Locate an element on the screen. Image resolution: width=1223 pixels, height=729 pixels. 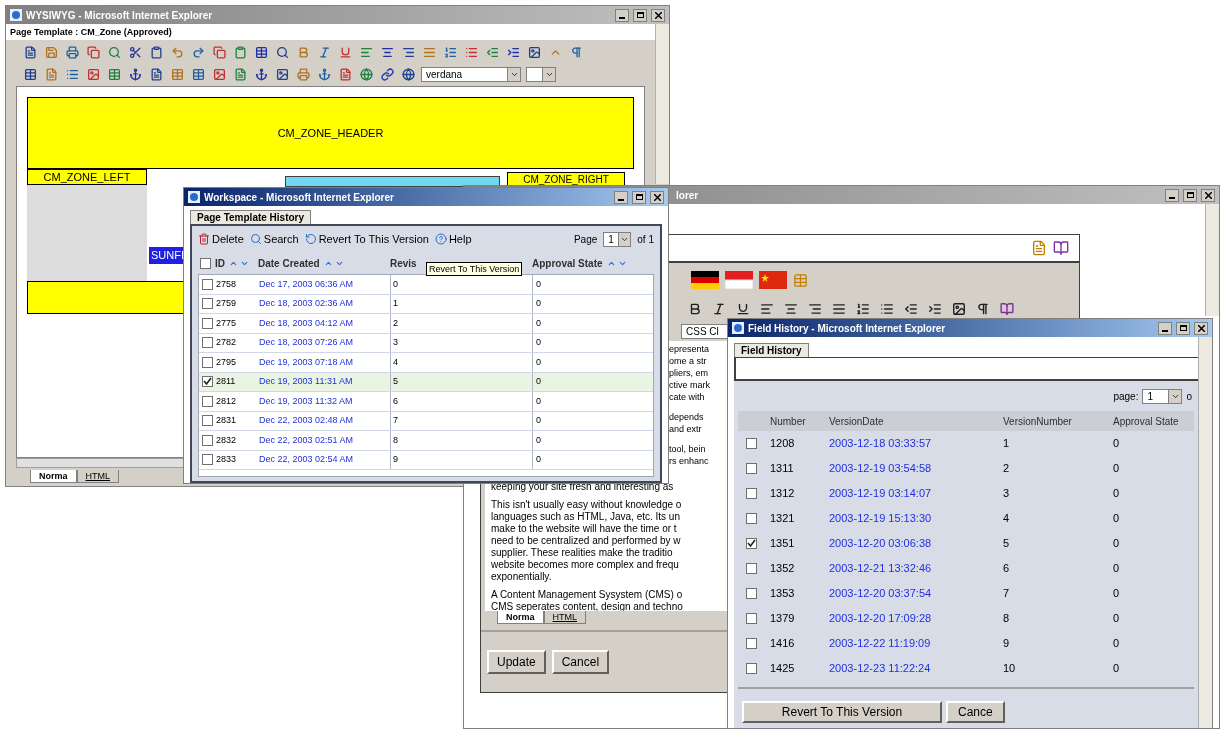
page-template-label: Page Template : CM_Zone (Approved) is located at coordinates (330, 32).